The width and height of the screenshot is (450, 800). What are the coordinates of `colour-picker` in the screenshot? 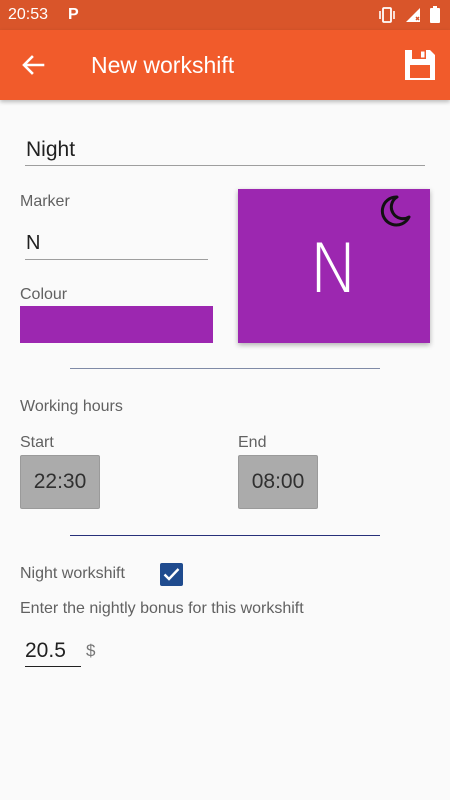 It's located at (116, 324).